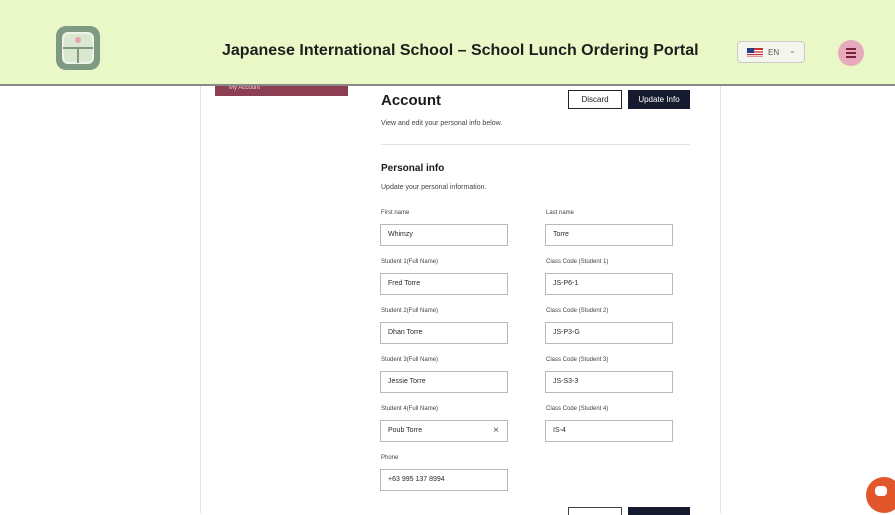  Describe the element at coordinates (755, 52) in the screenshot. I see `us-flag-icon` at that location.